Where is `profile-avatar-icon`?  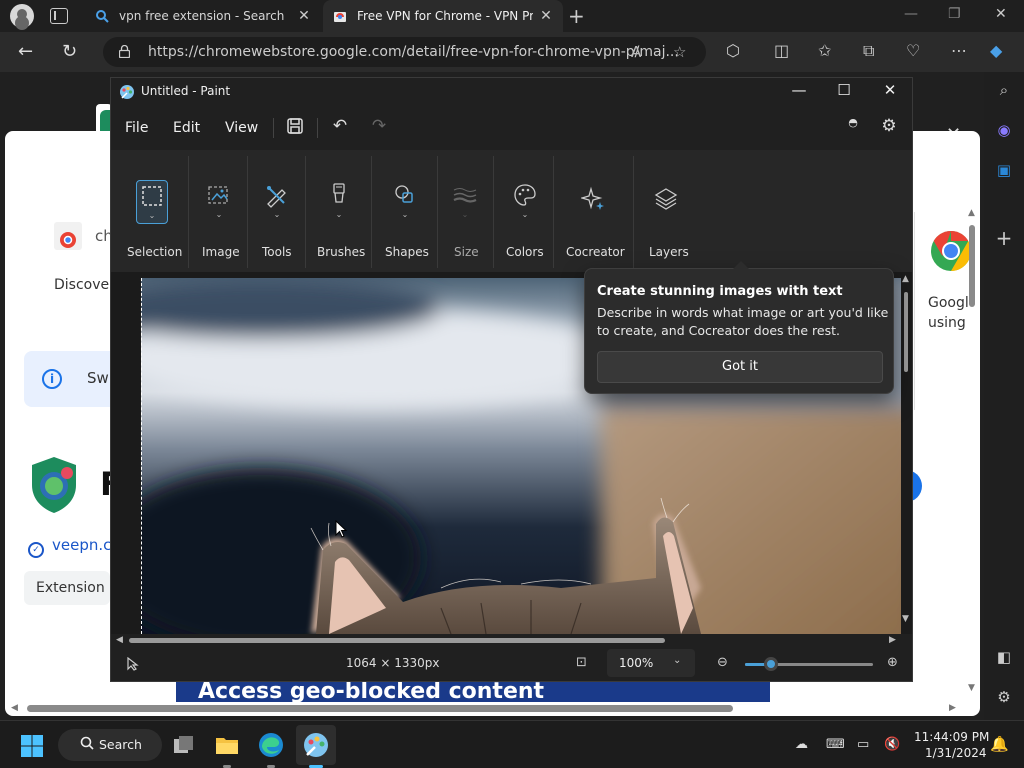 profile-avatar-icon is located at coordinates (22, 16).